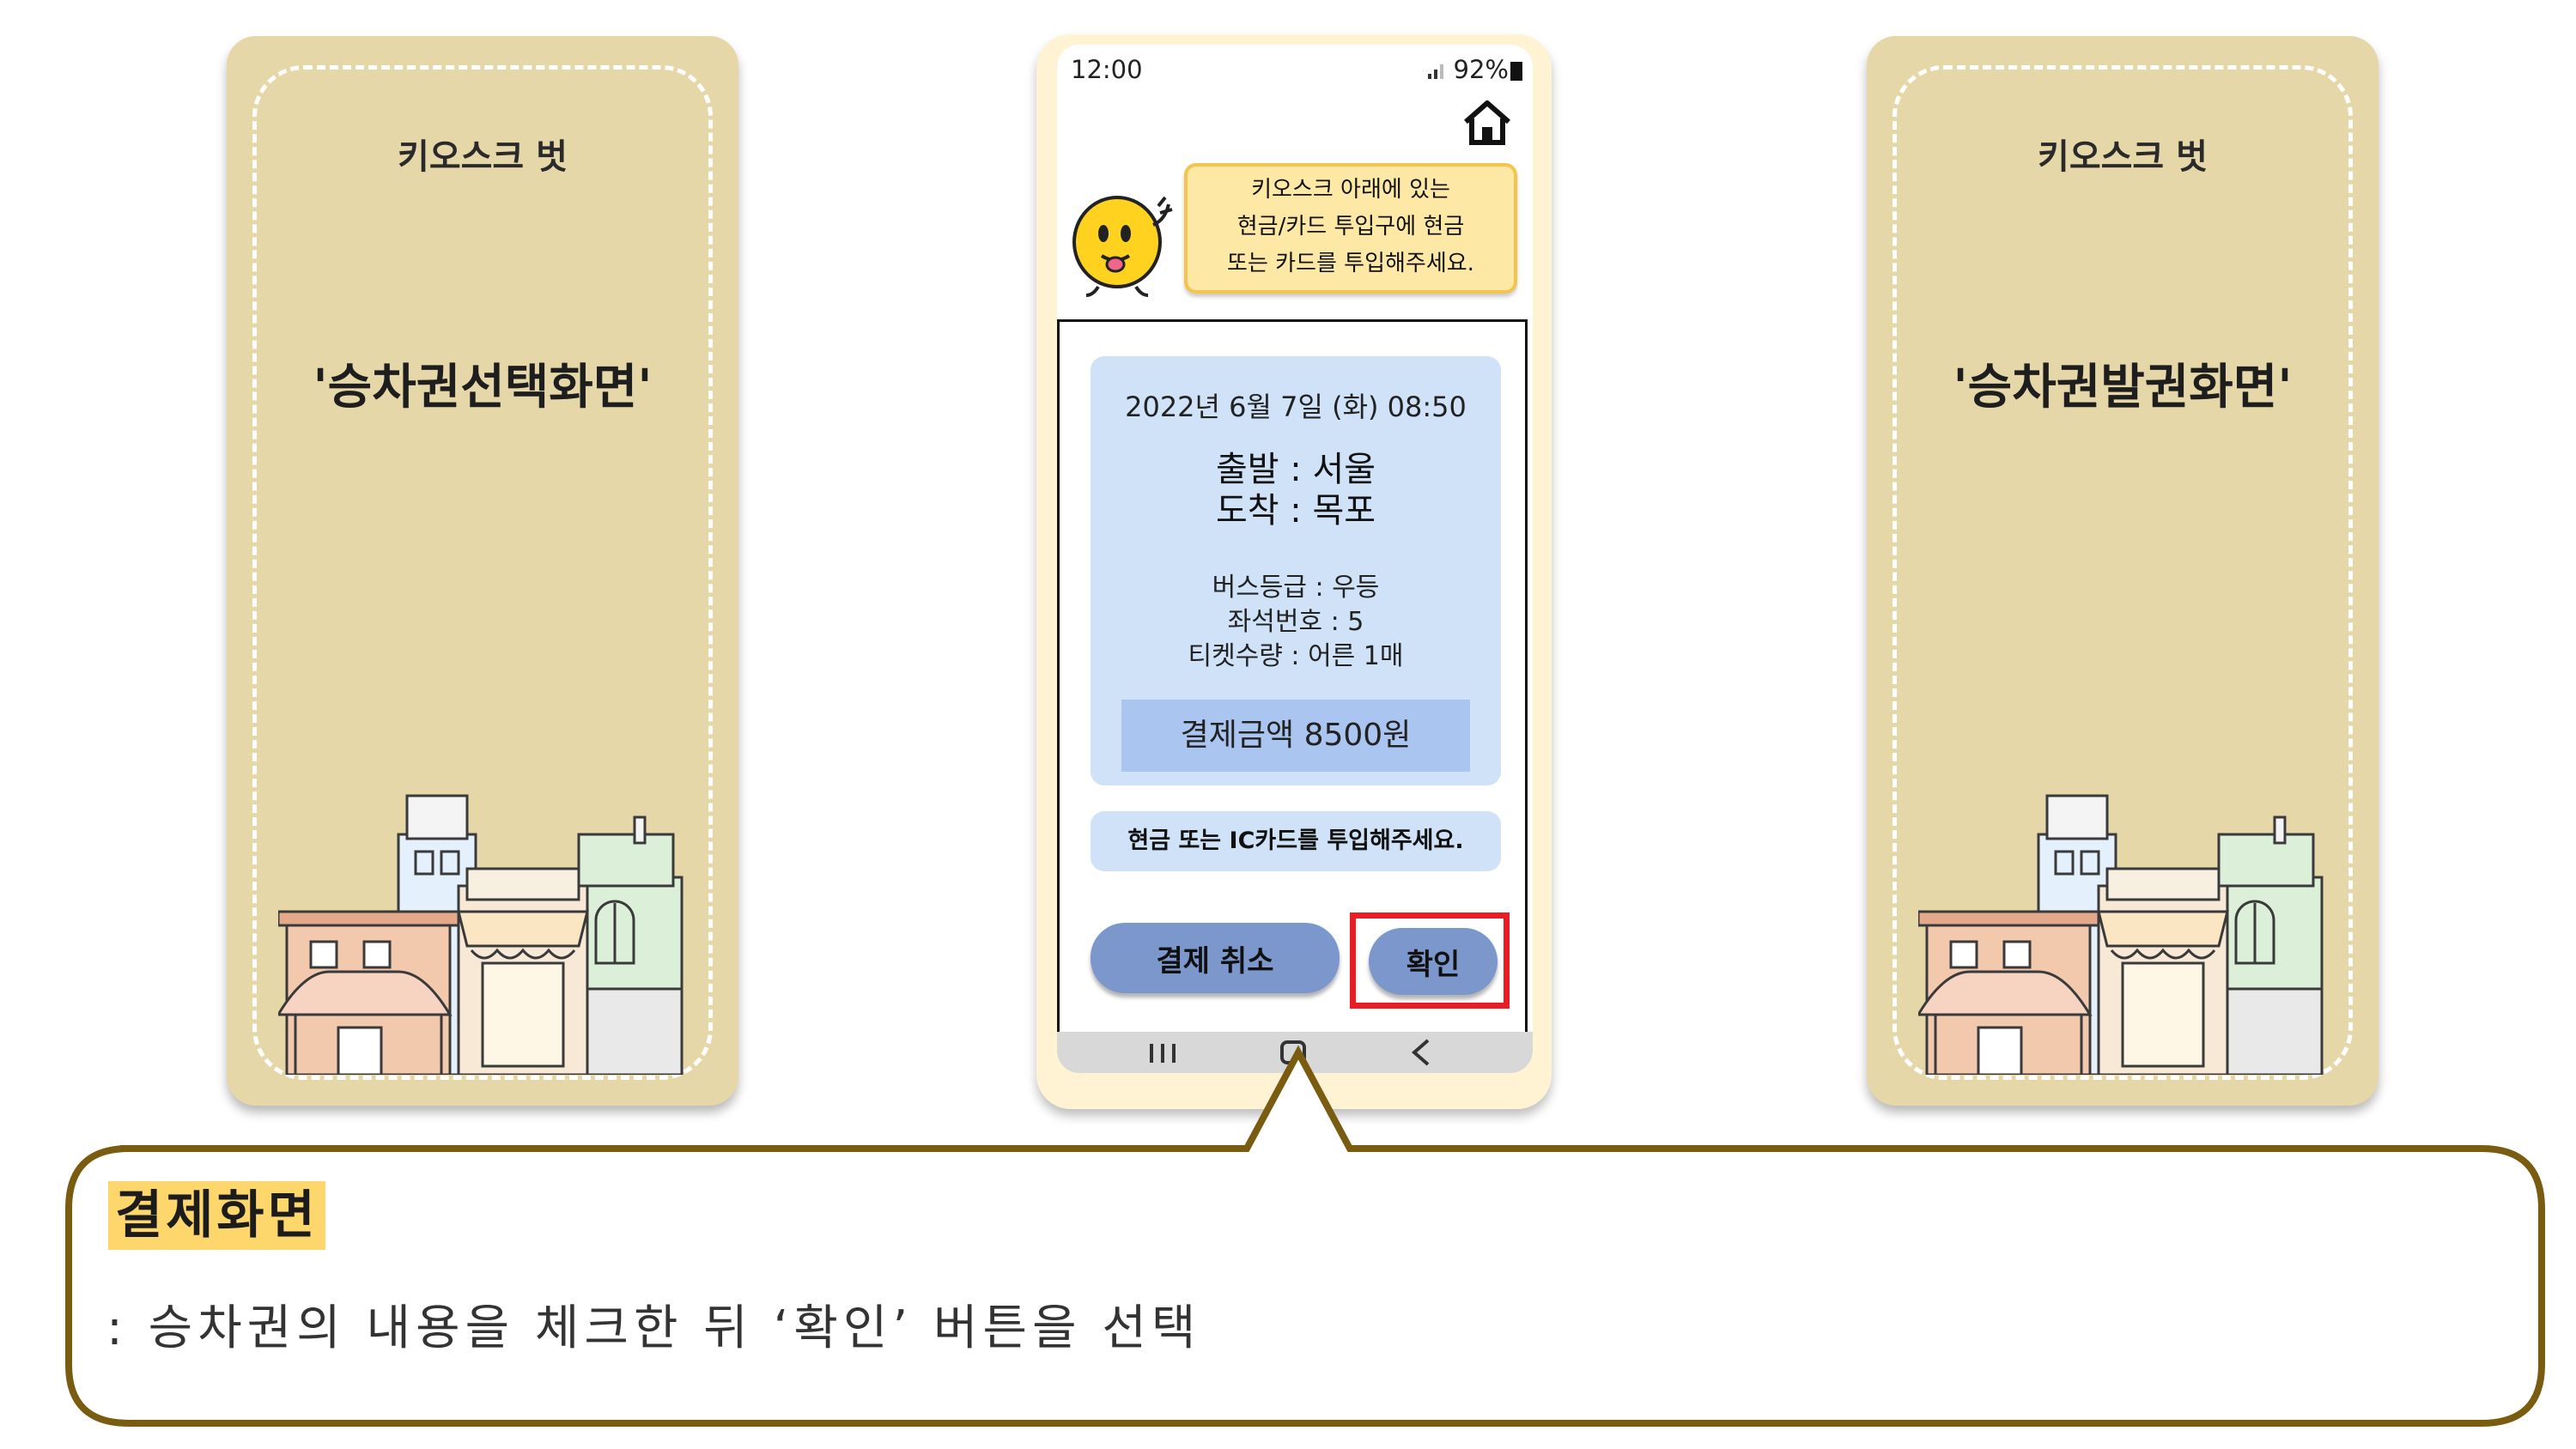 This screenshot has height=1449, width=2576. What do you see at coordinates (653, 1328) in the screenshot?
I see `callout-description: : 승차권의 내용을 체크한 뒤 ‘확인’ 버튼을 선택` at bounding box center [653, 1328].